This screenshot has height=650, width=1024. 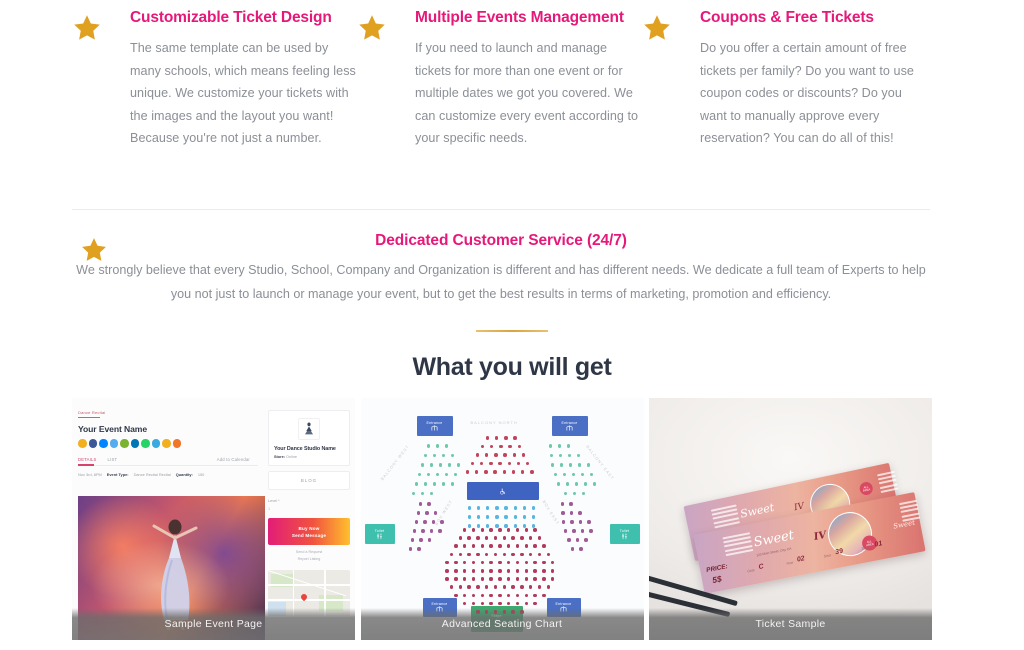 What do you see at coordinates (134, 443) in the screenshot?
I see `linkedin-icon` at bounding box center [134, 443].